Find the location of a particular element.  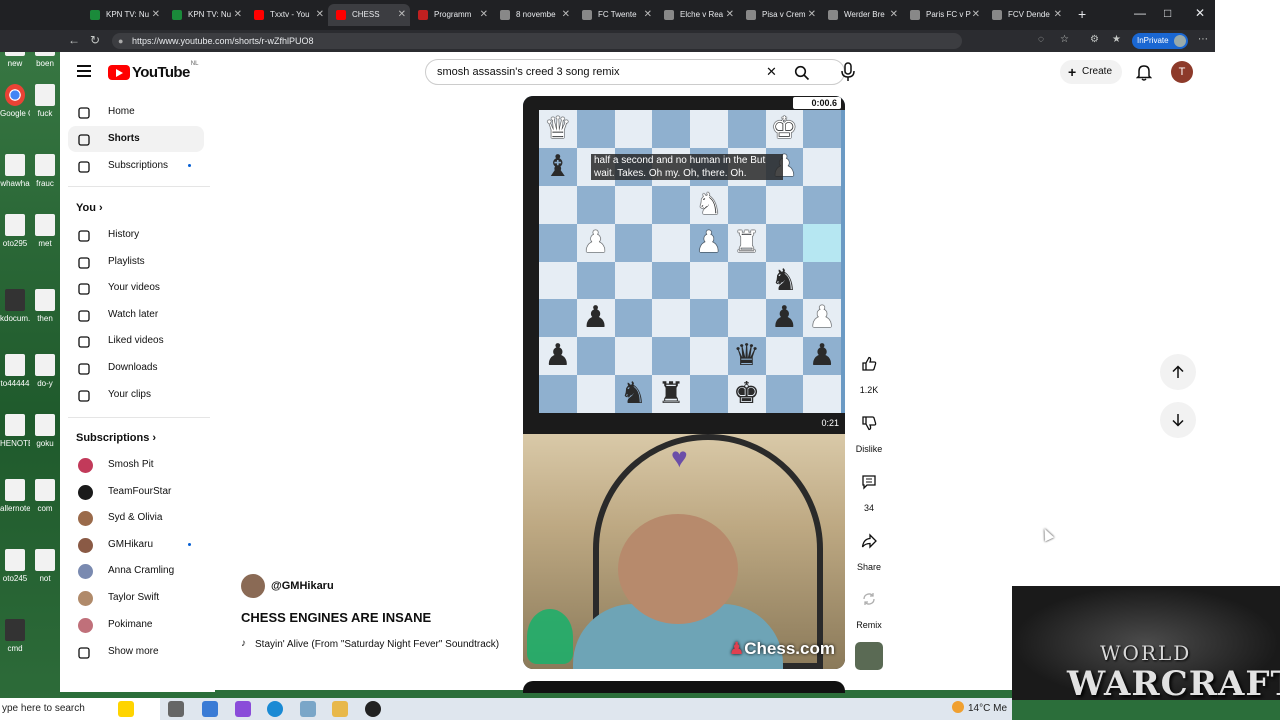

sidebar-item-subscription: Smosh Pit is located at coordinates (136, 465).